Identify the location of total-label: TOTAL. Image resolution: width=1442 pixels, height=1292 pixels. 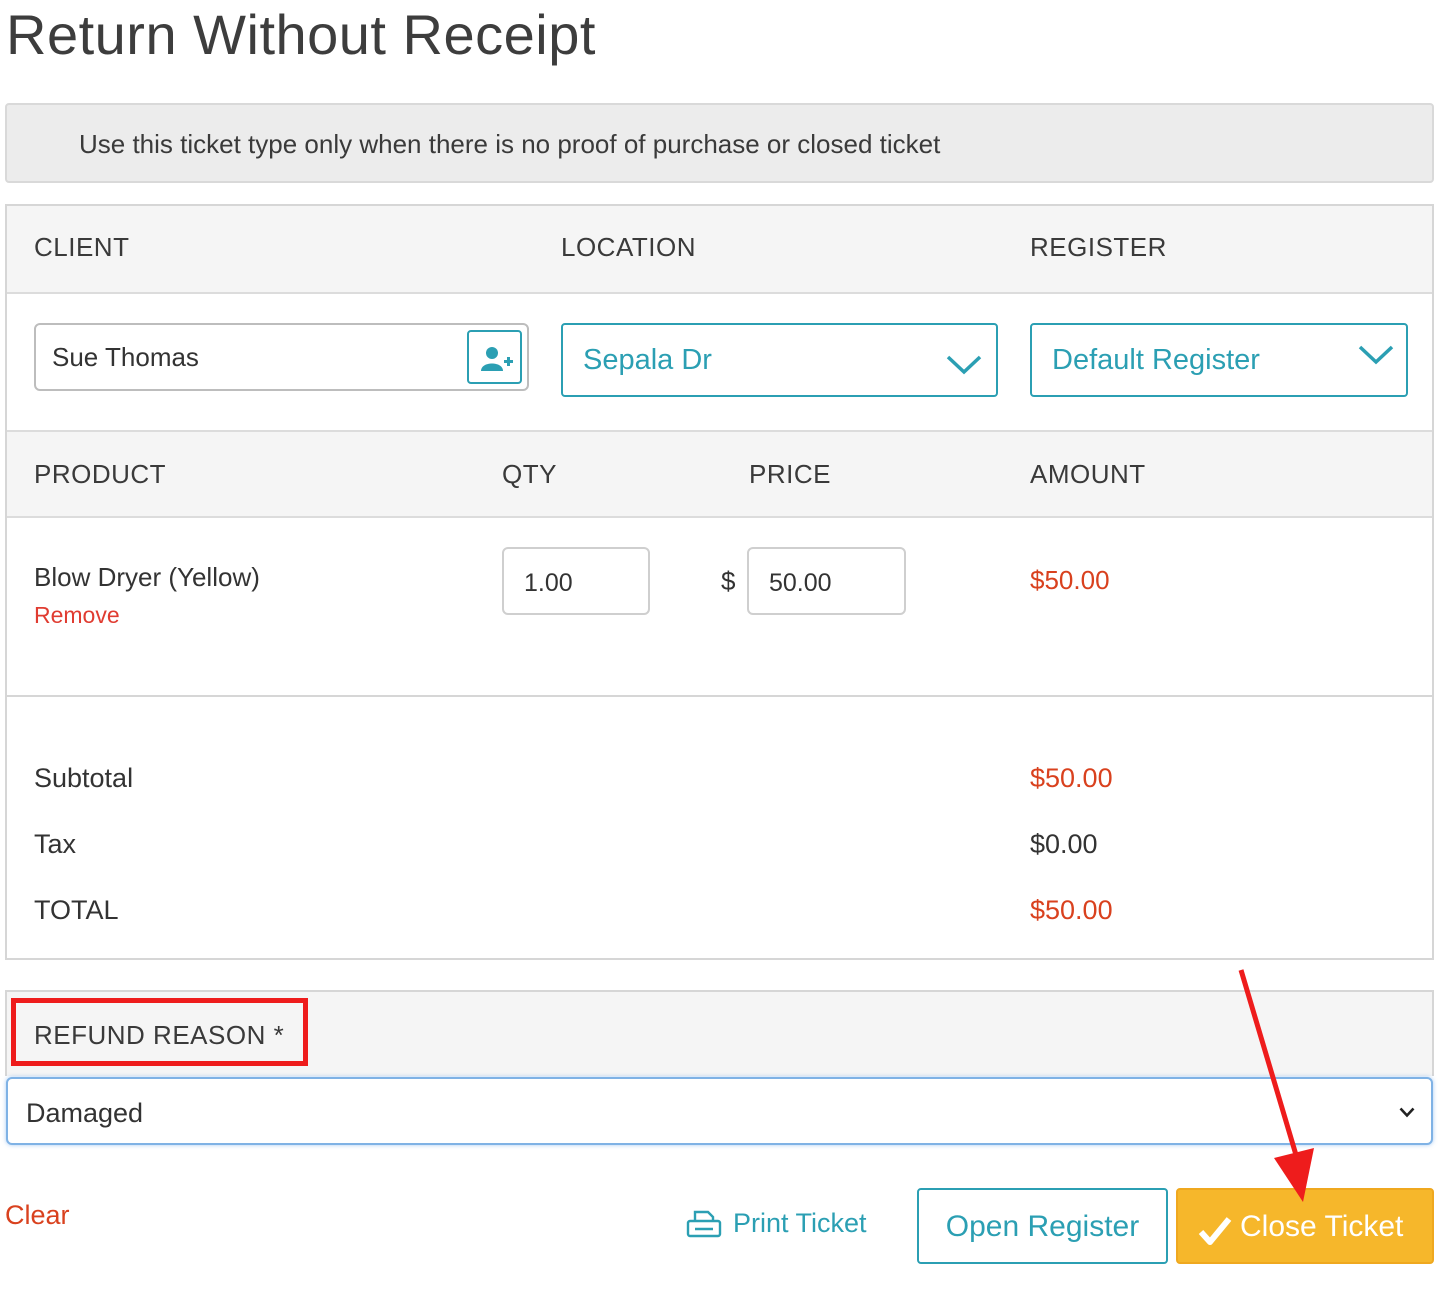
(76, 910).